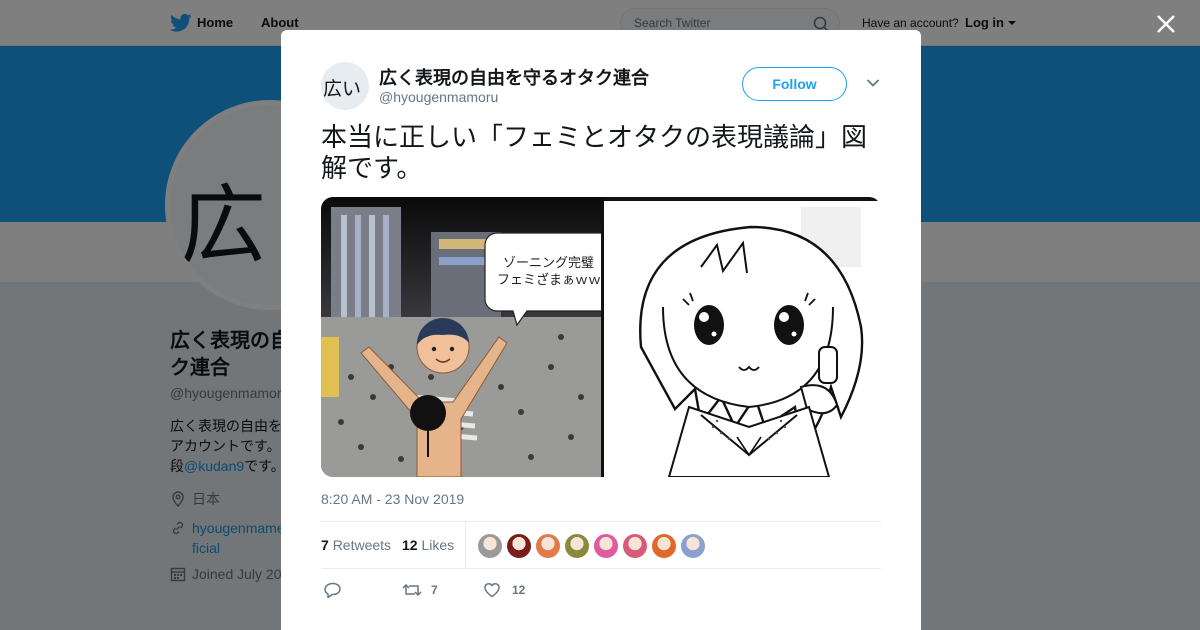 The image size is (1200, 630). Describe the element at coordinates (333, 590) in the screenshot. I see `reply-icon` at that location.